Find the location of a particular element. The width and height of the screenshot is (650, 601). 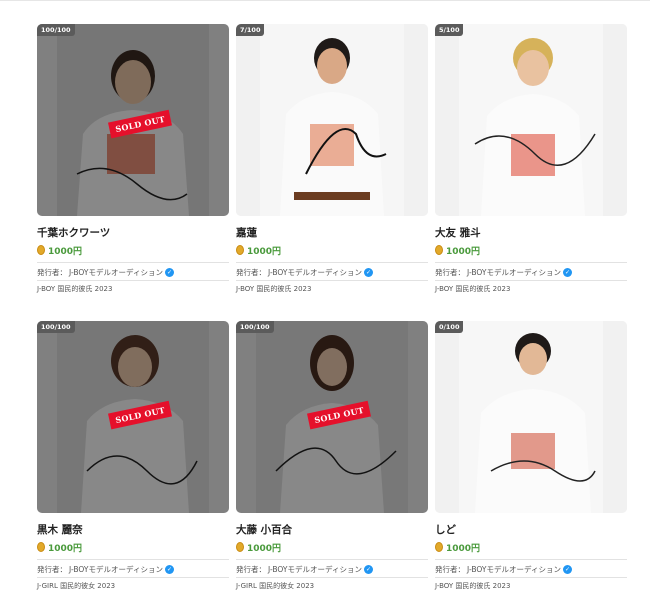

product-image: 0/100 is located at coordinates (531, 417).